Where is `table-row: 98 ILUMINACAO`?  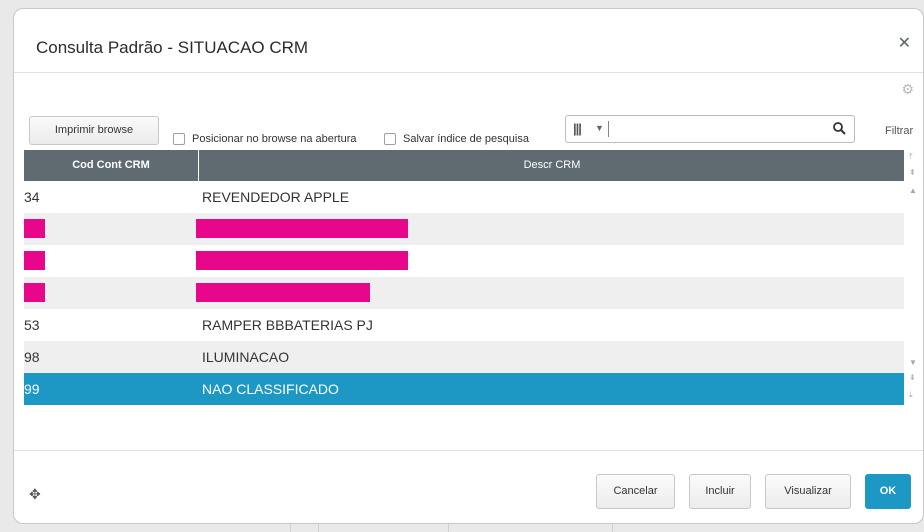
table-row: 98 ILUMINACAO is located at coordinates (464, 357).